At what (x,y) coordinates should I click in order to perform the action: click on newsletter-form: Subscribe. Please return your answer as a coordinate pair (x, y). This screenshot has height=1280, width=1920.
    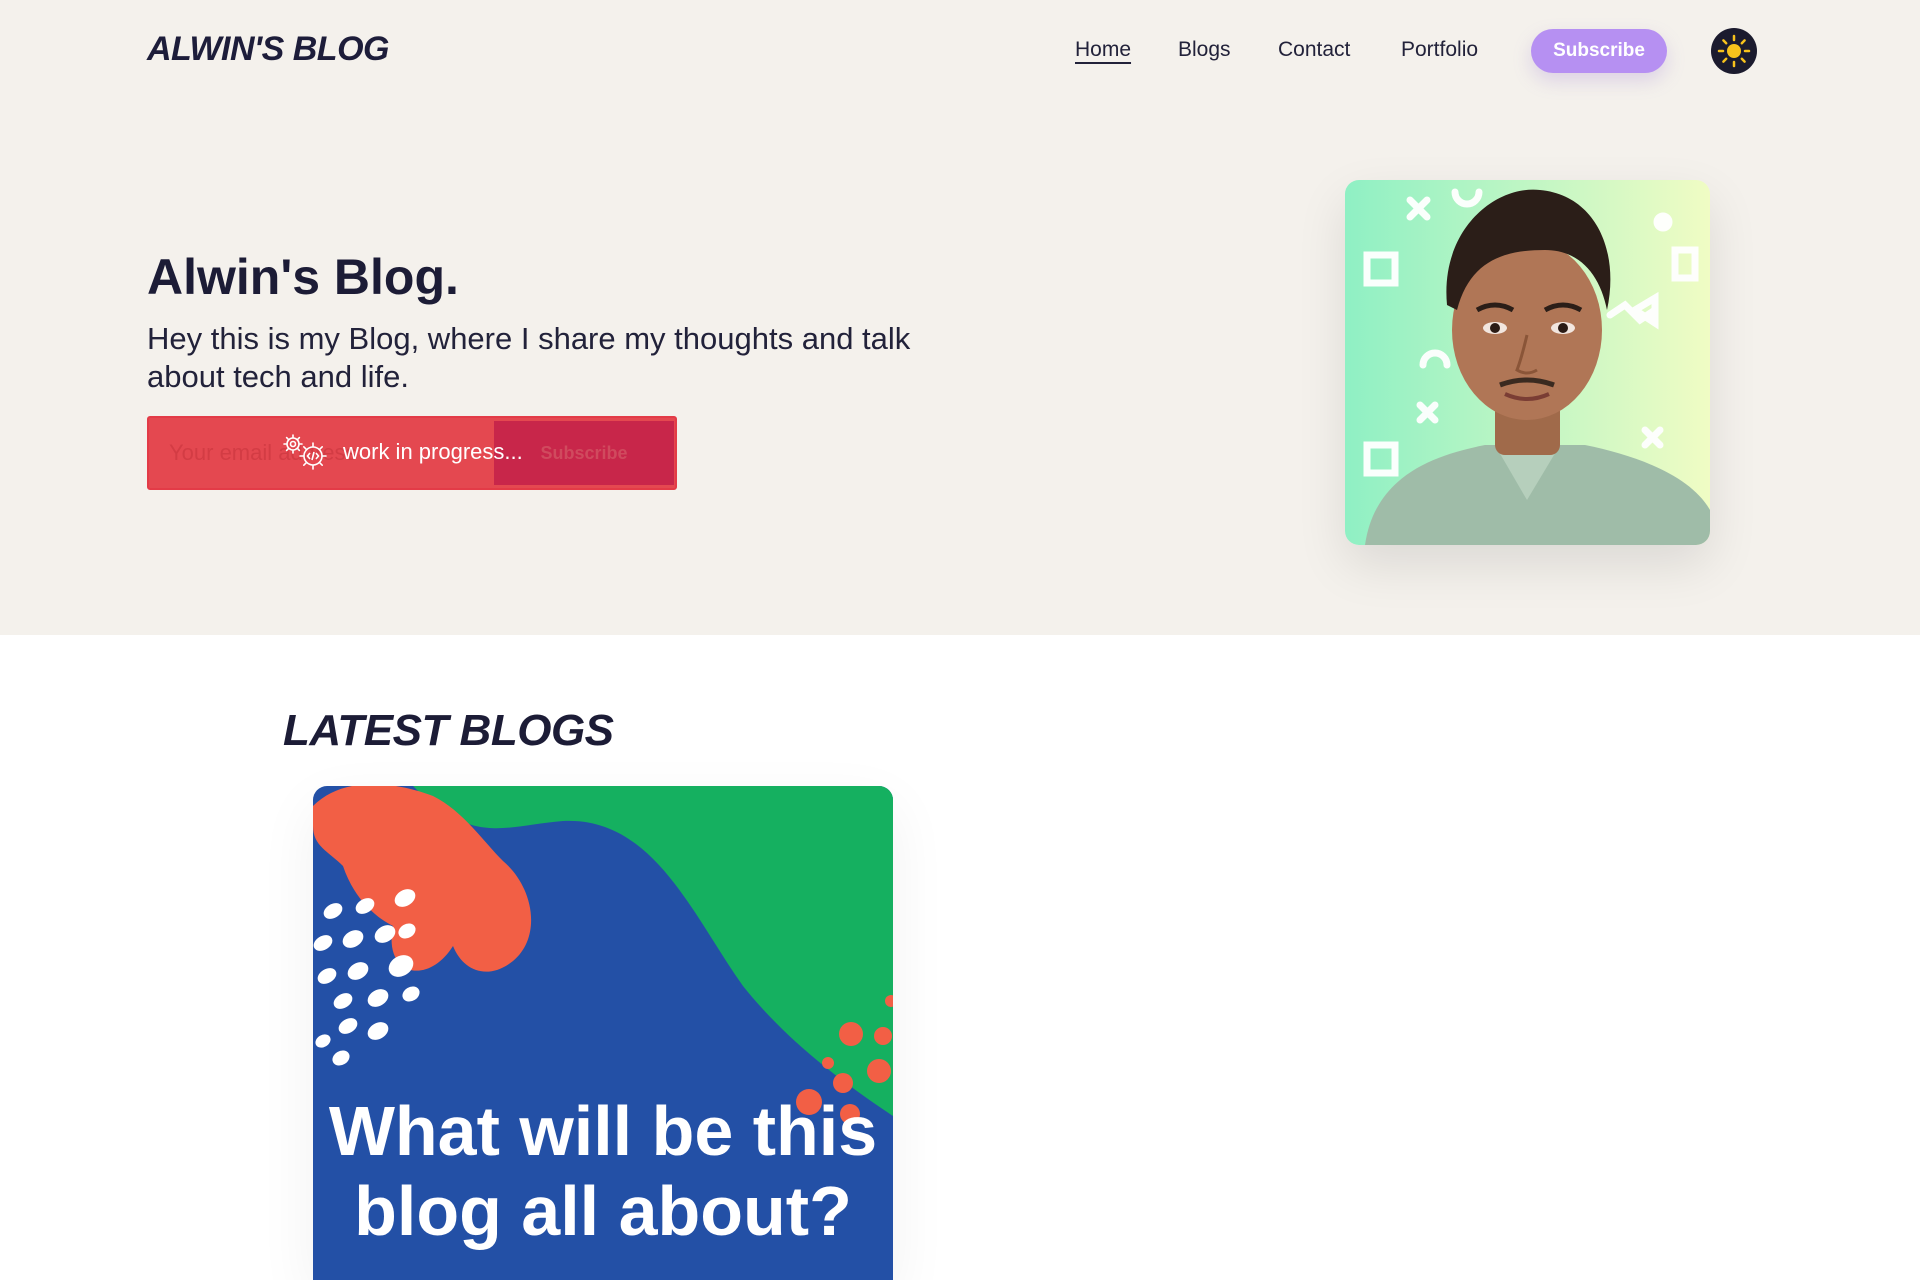
    Looking at the image, I should click on (412, 453).